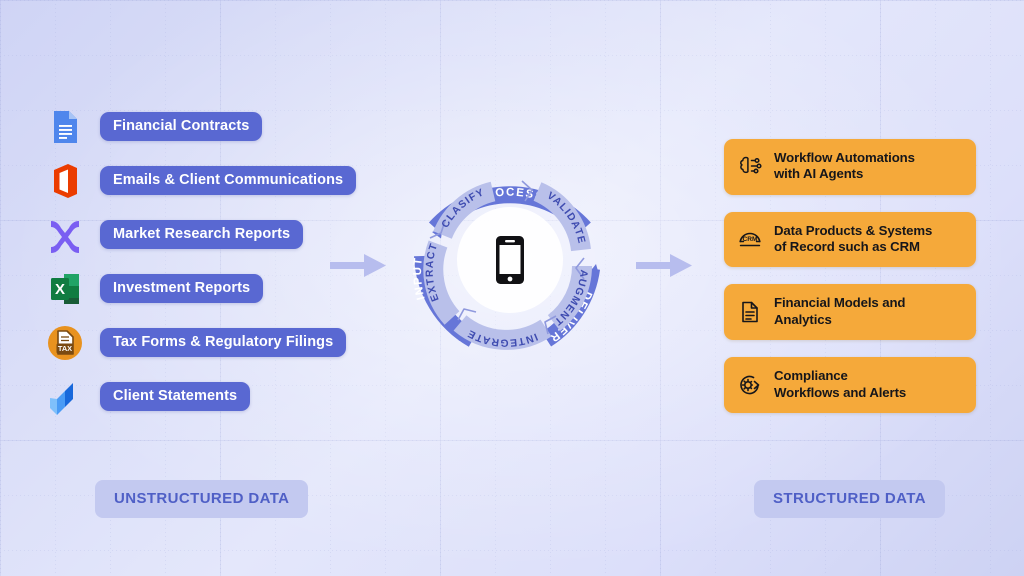 The width and height of the screenshot is (1024, 576). Describe the element at coordinates (228, 180) in the screenshot. I see `source-label: Emails & Client Communications` at that location.